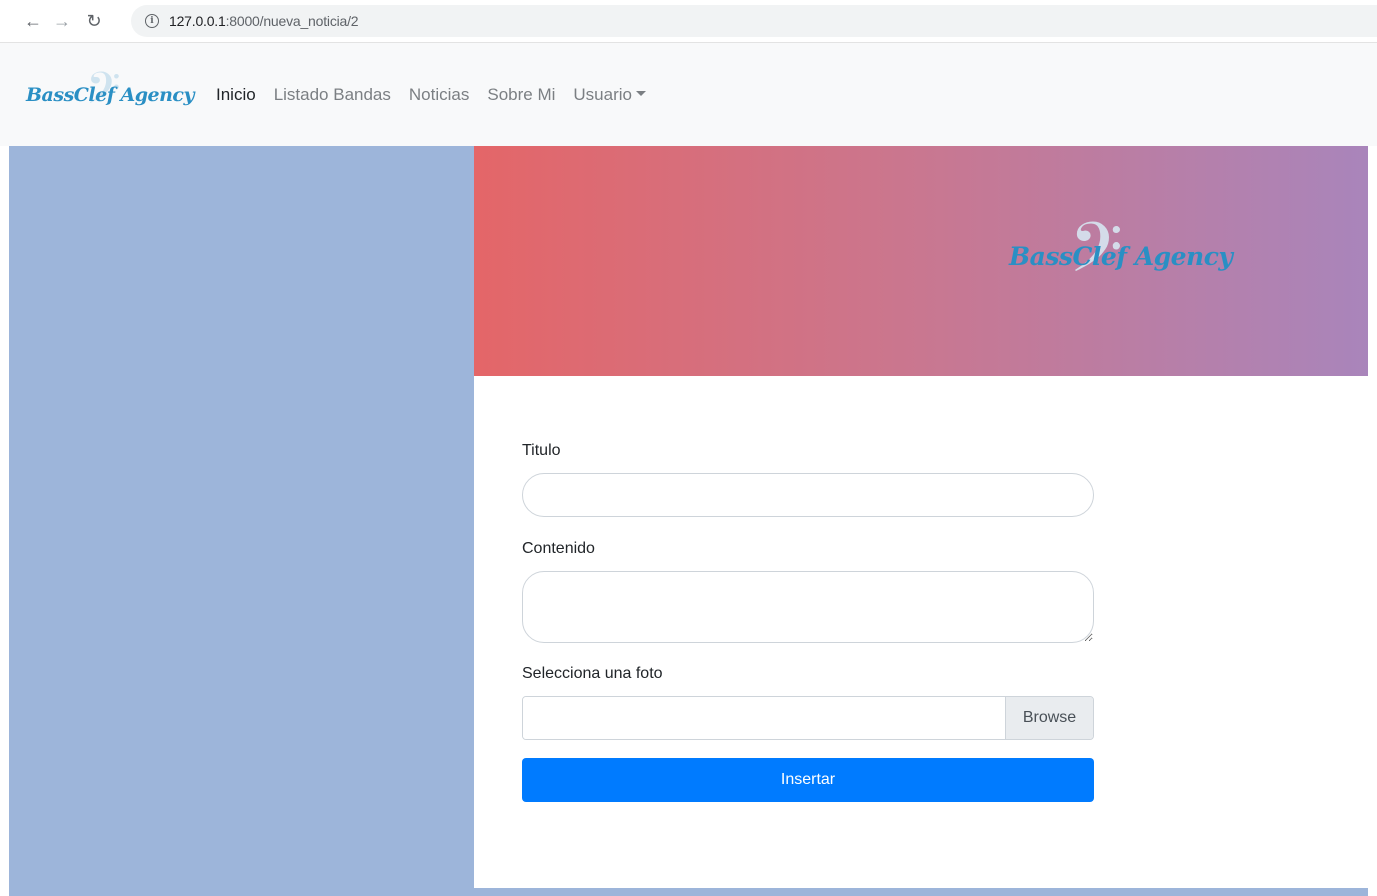 The height and width of the screenshot is (896, 1377). Describe the element at coordinates (292, 21) in the screenshot. I see `url-path: :8000/nueva_noticia/2` at that location.